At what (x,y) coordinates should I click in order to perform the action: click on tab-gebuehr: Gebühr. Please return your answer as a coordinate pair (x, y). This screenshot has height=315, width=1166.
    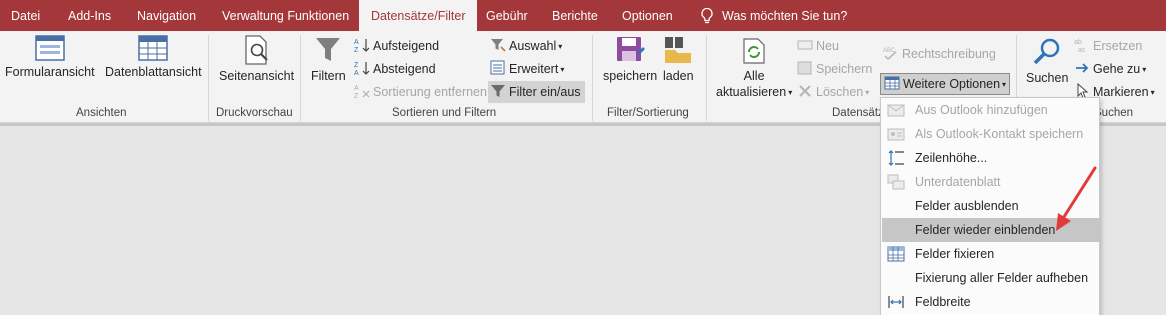
    Looking at the image, I should click on (507, 15).